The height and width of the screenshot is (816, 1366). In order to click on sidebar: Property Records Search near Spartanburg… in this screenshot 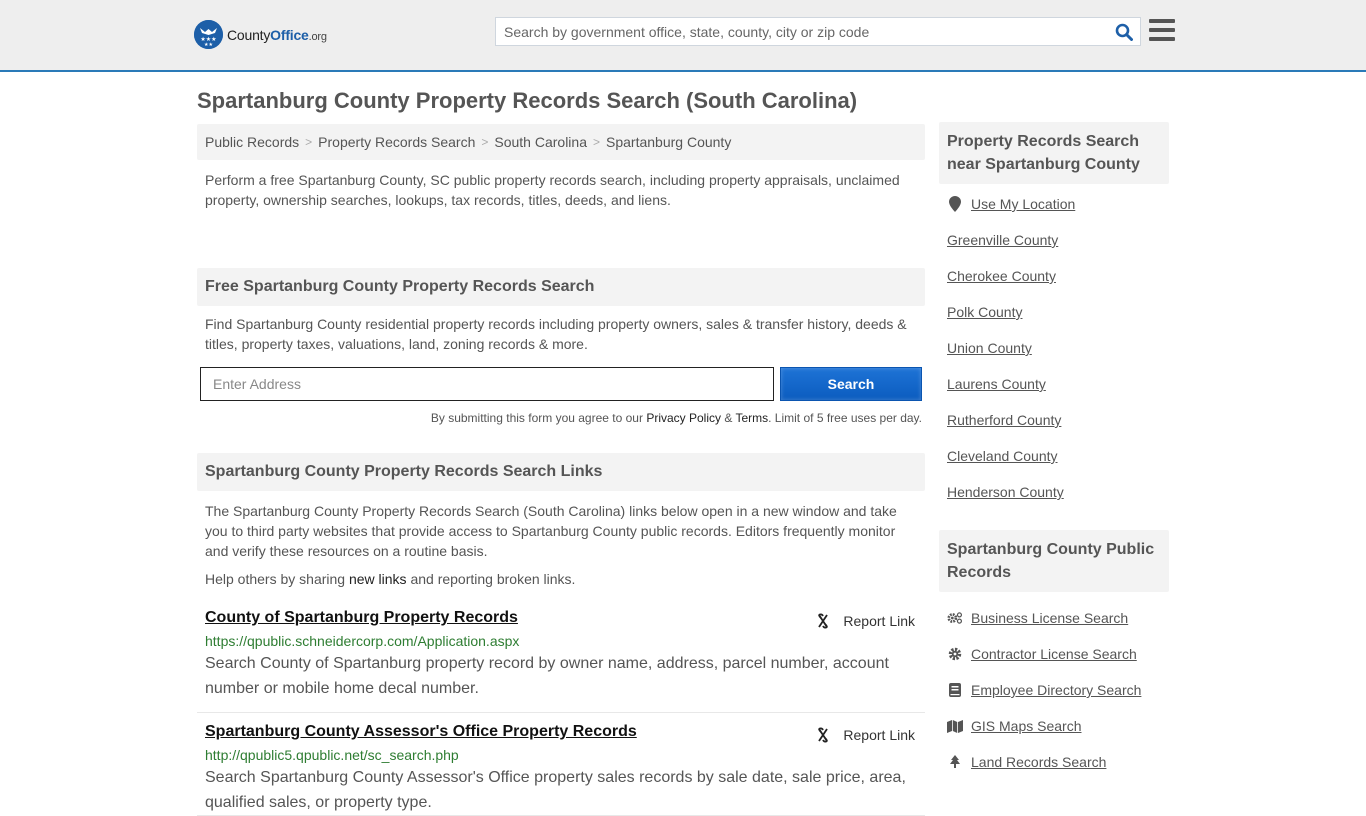, I will do `click(1054, 451)`.